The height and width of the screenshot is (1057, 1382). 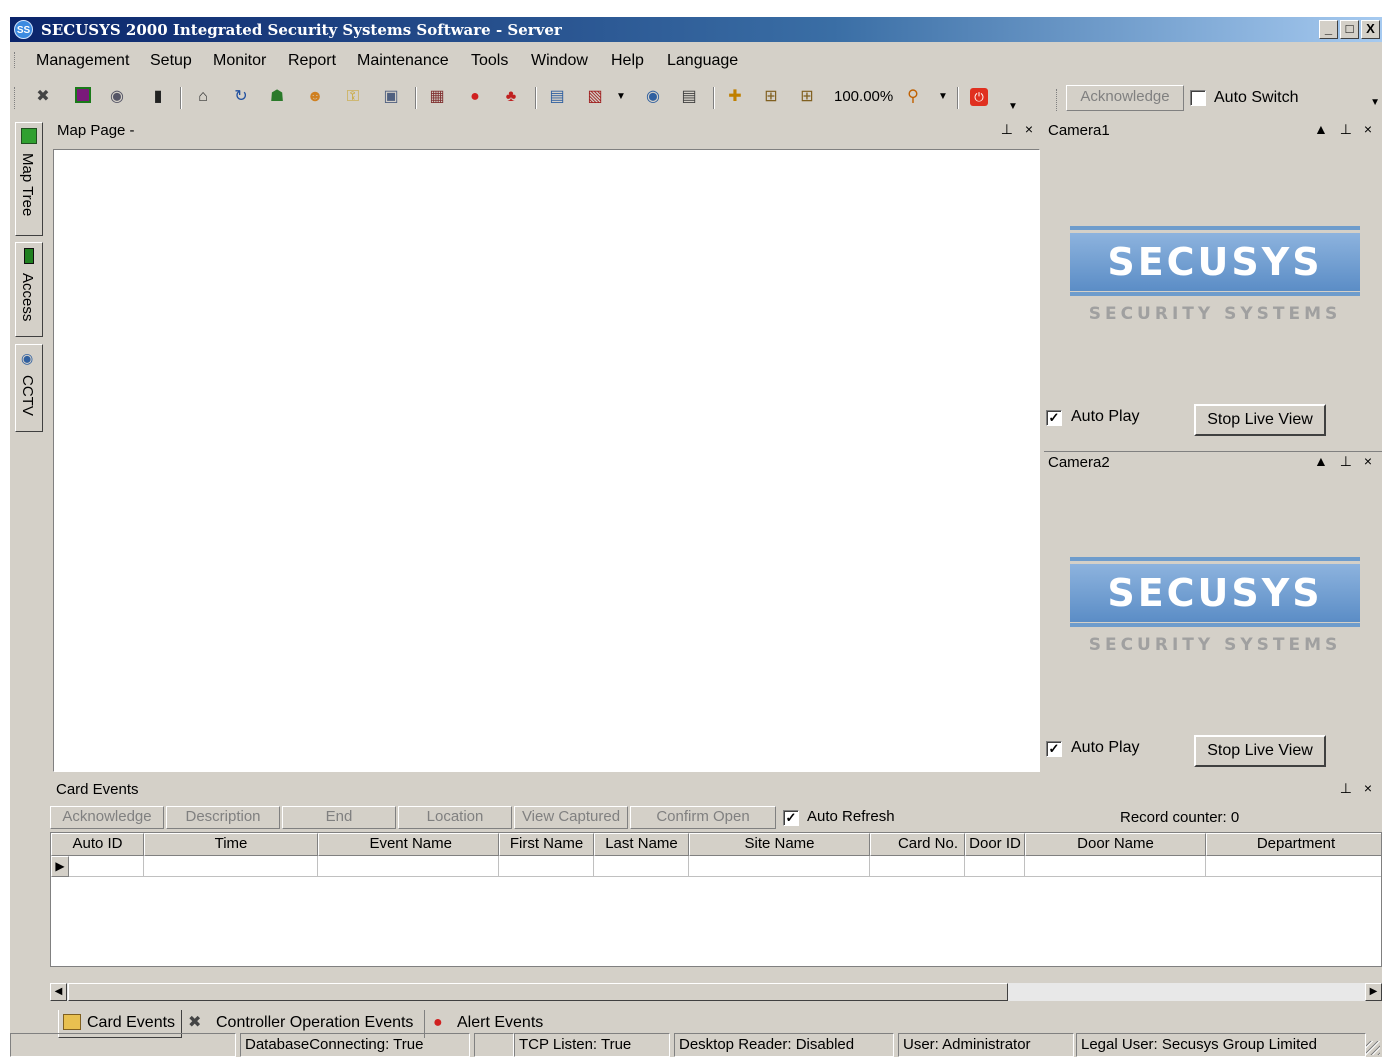 What do you see at coordinates (641, 844) in the screenshot?
I see `col-last-name: Last Name` at bounding box center [641, 844].